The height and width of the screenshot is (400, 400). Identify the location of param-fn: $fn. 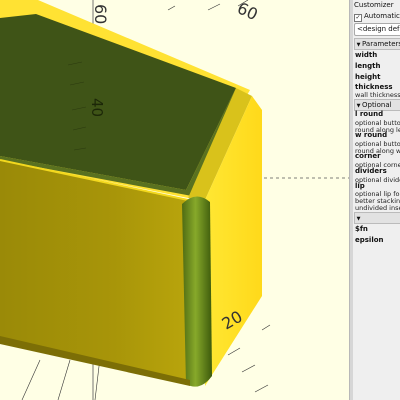
(361, 229).